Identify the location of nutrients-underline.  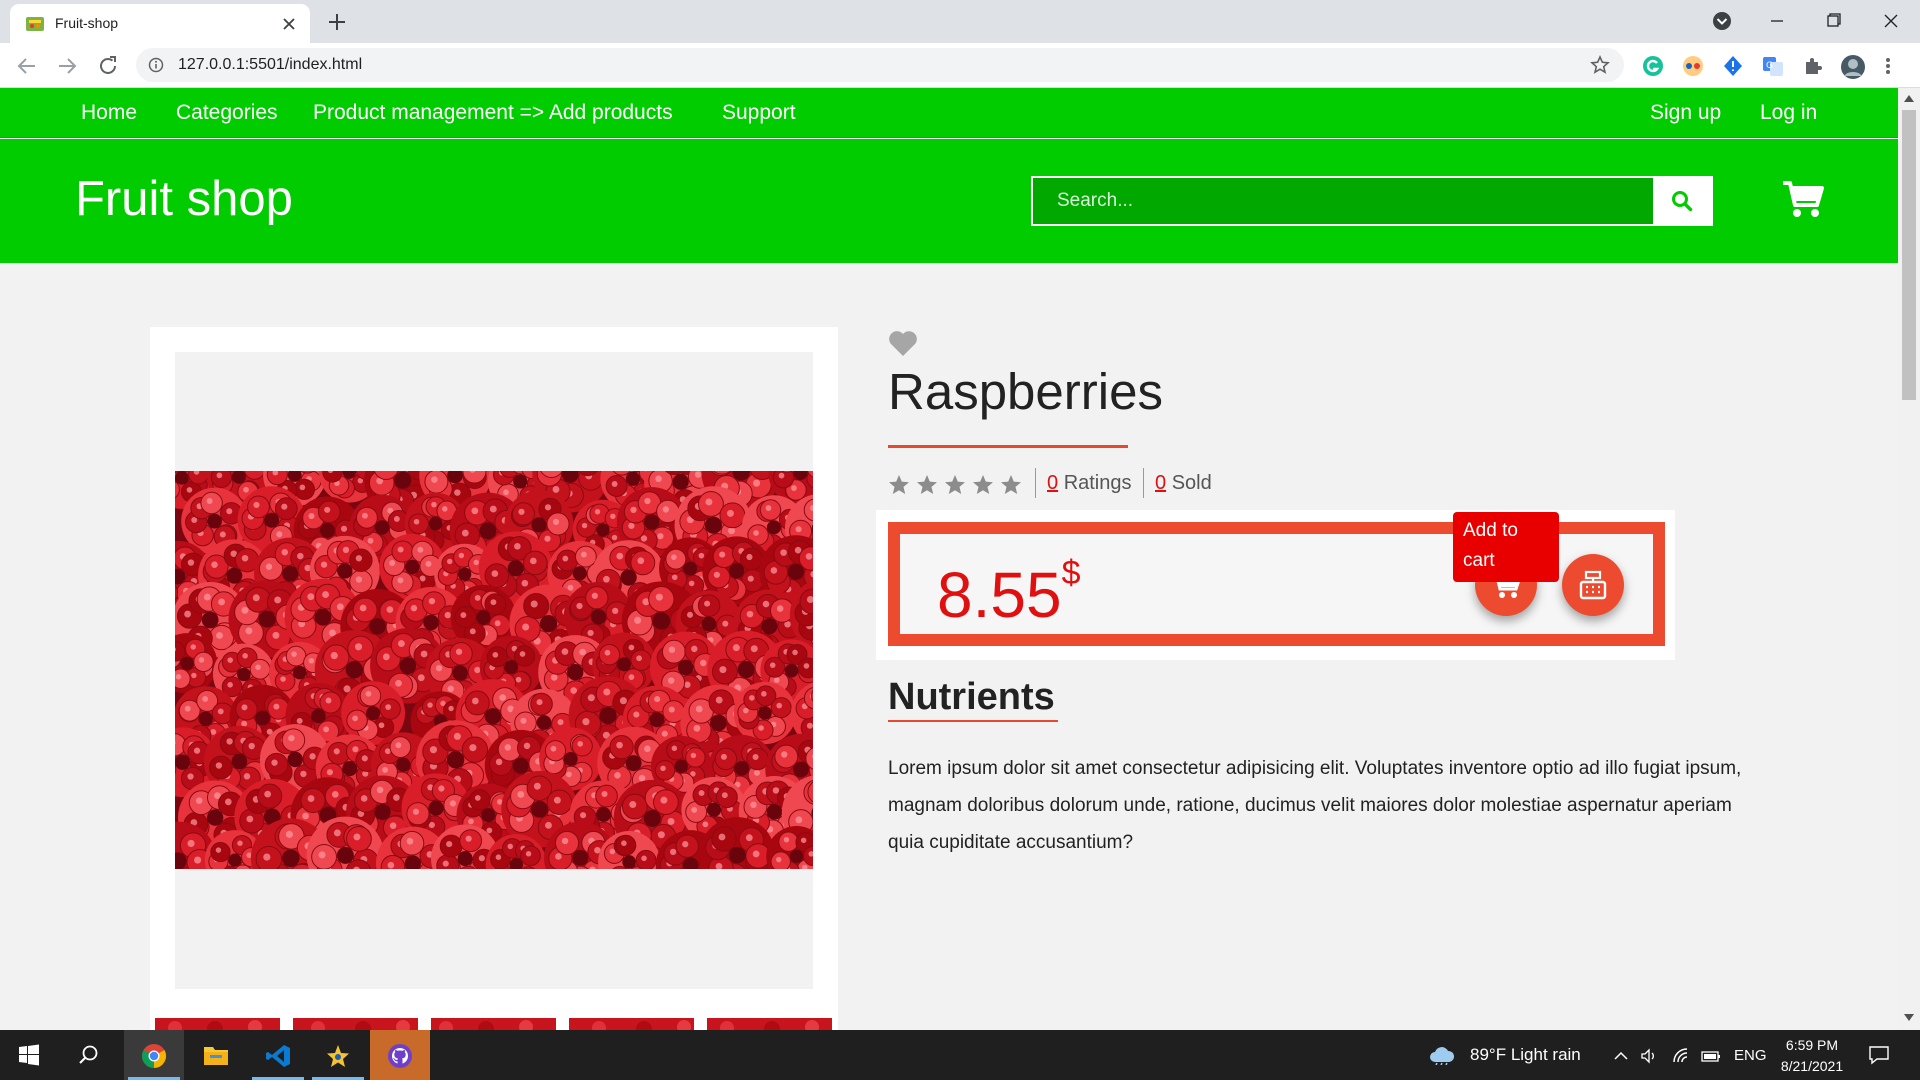
(973, 721).